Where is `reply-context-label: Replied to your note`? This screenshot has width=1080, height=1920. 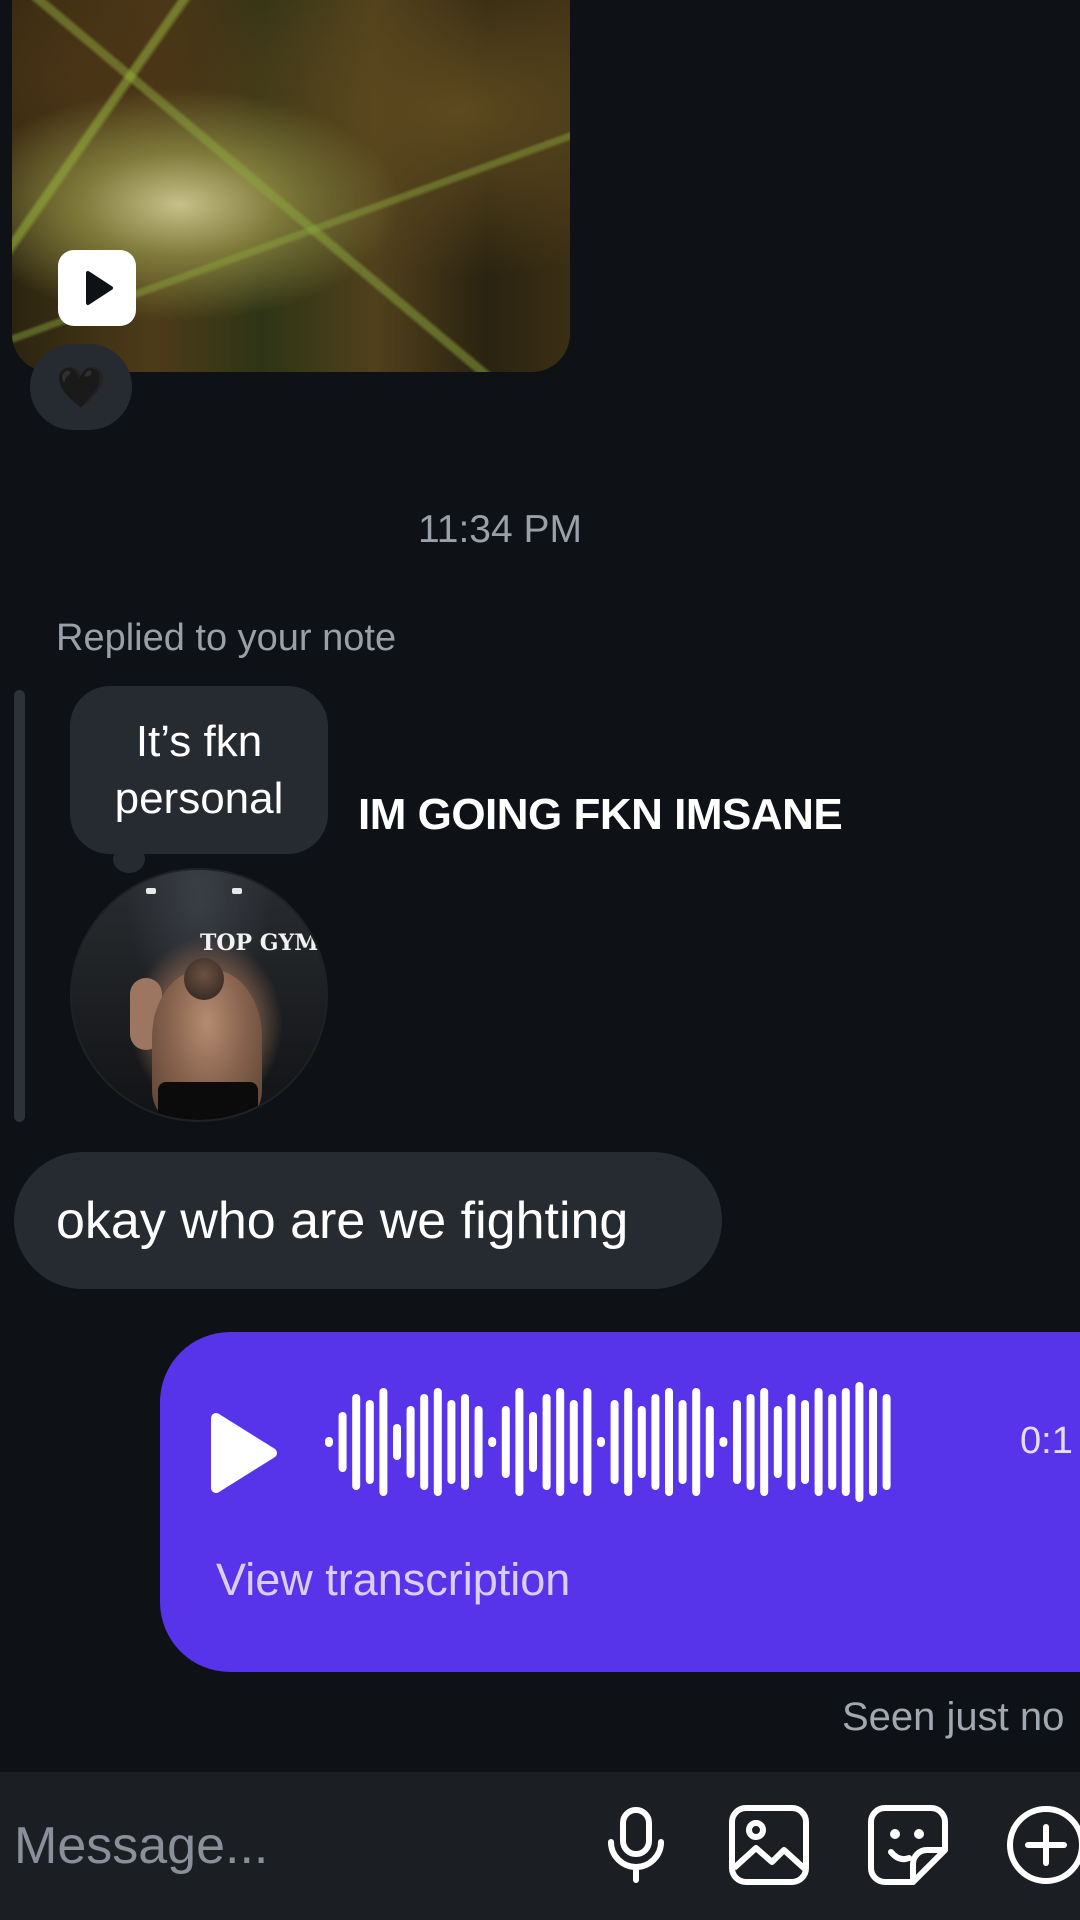
reply-context-label: Replied to your note is located at coordinates (226, 638).